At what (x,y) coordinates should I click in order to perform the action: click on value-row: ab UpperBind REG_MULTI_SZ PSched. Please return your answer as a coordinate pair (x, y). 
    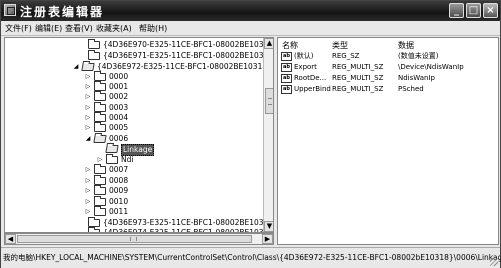
    Looking at the image, I should click on (388, 89).